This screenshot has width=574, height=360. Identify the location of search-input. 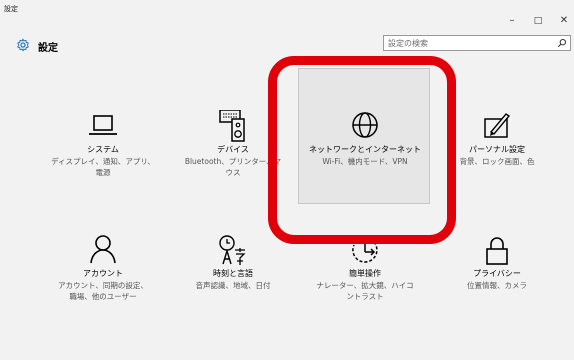
(468, 43).